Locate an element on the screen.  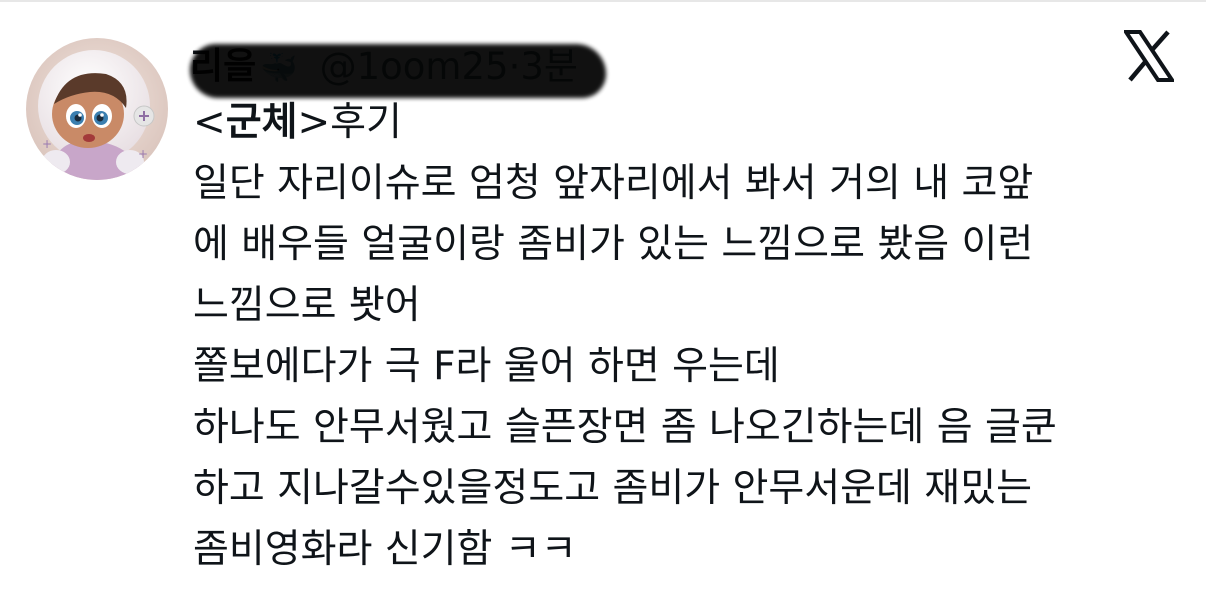
tweet-line-5: 하나도 안무서웠고 슬픈장면 좀 나오긴하는데 음 글쿤 is located at coordinates (625, 427).